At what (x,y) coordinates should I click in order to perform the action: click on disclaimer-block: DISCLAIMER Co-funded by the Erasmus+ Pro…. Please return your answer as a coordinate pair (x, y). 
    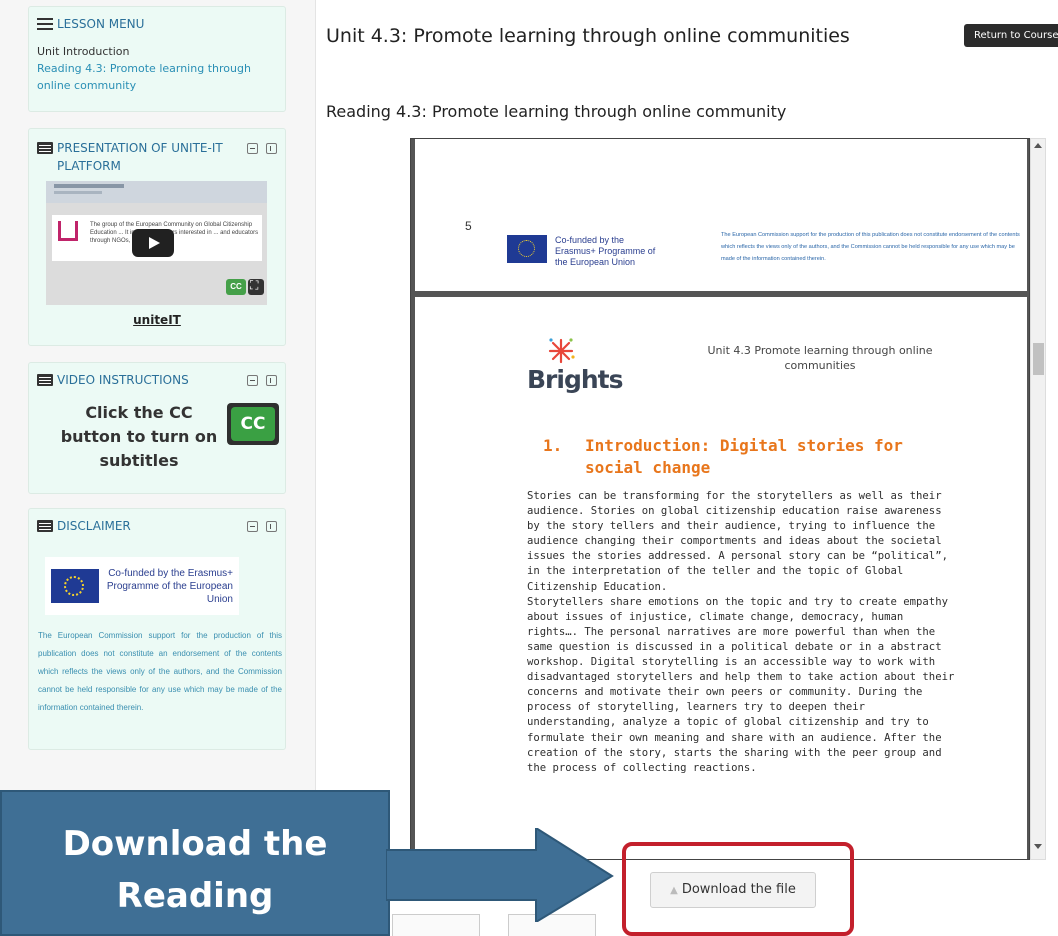
    Looking at the image, I should click on (157, 629).